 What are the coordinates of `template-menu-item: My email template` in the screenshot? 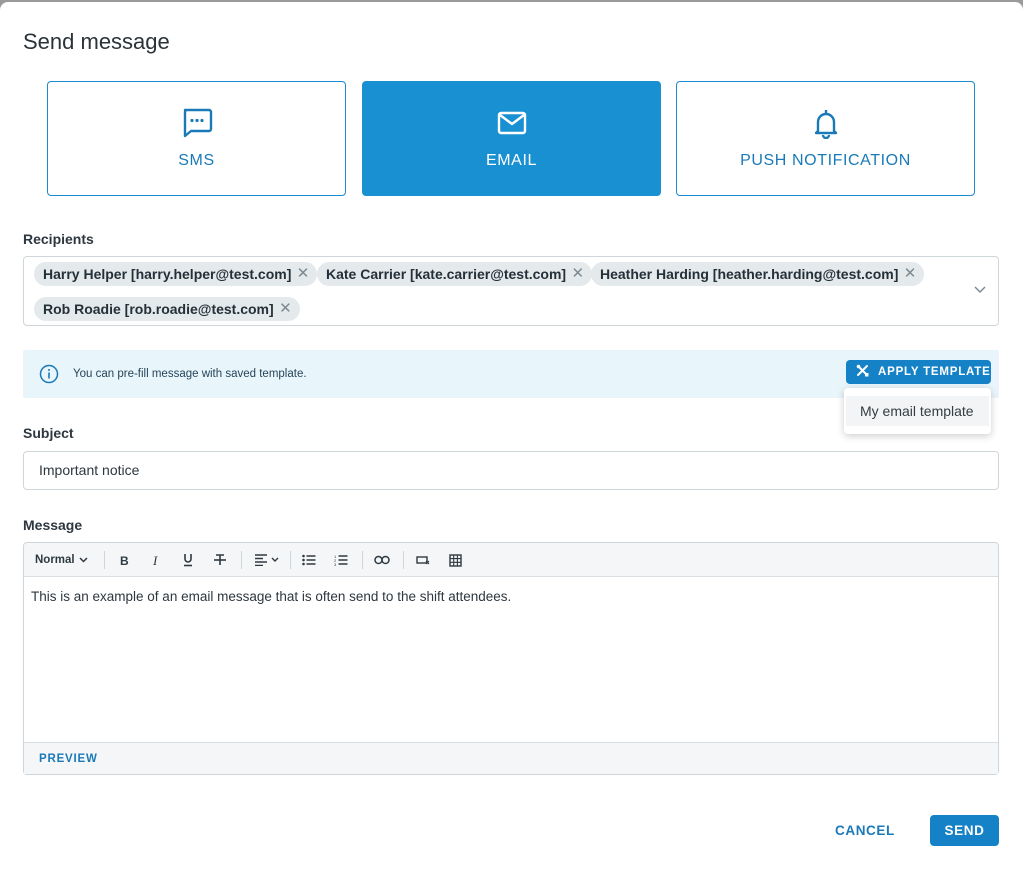 It's located at (917, 411).